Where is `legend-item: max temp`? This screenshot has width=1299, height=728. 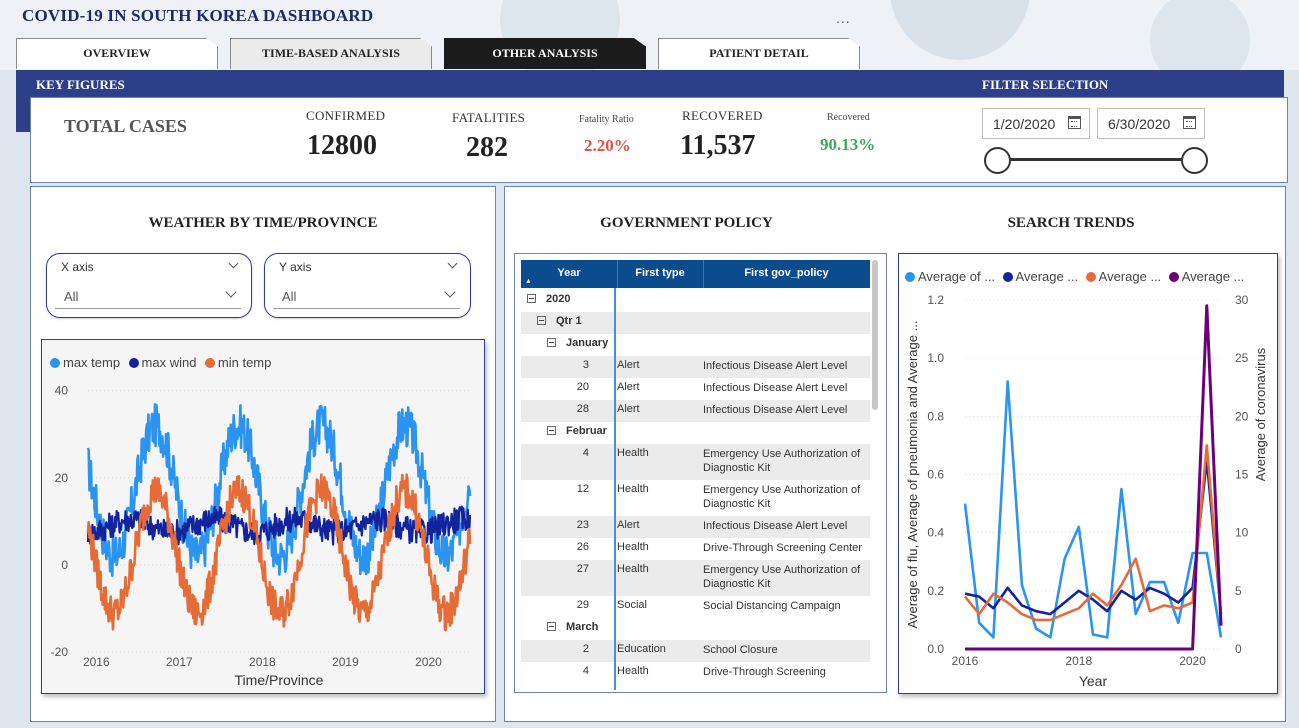 legend-item: max temp is located at coordinates (85, 362).